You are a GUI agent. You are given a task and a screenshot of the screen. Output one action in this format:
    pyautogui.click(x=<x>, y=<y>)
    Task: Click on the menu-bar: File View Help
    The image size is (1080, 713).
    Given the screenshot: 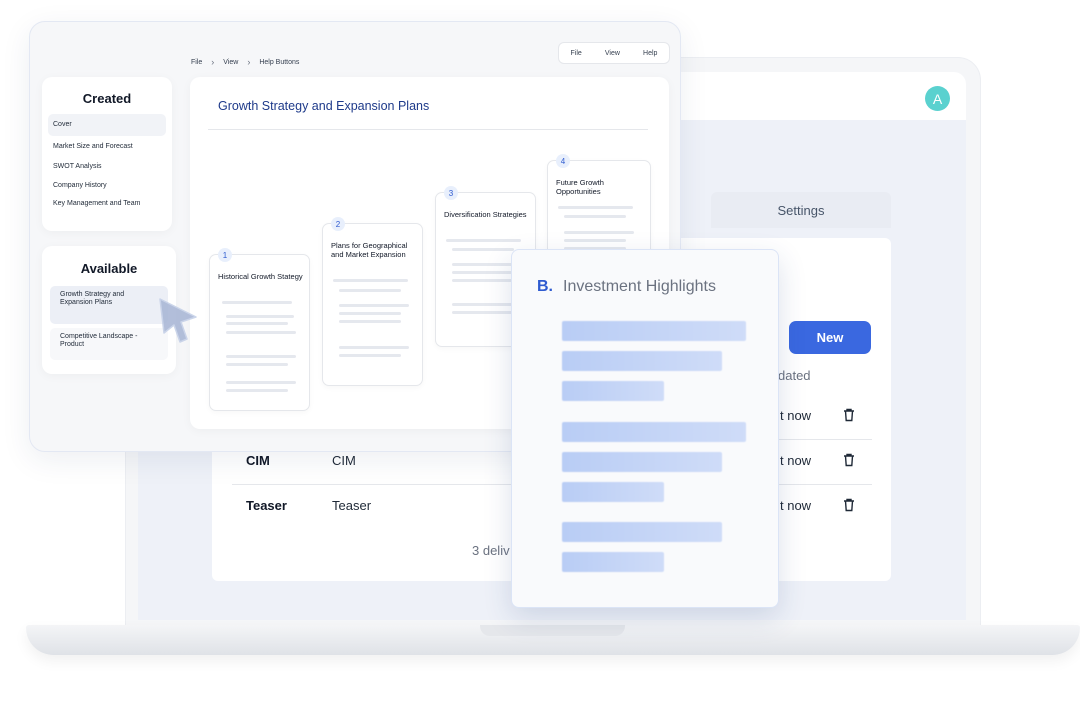 What is the action you would take?
    pyautogui.click(x=614, y=53)
    